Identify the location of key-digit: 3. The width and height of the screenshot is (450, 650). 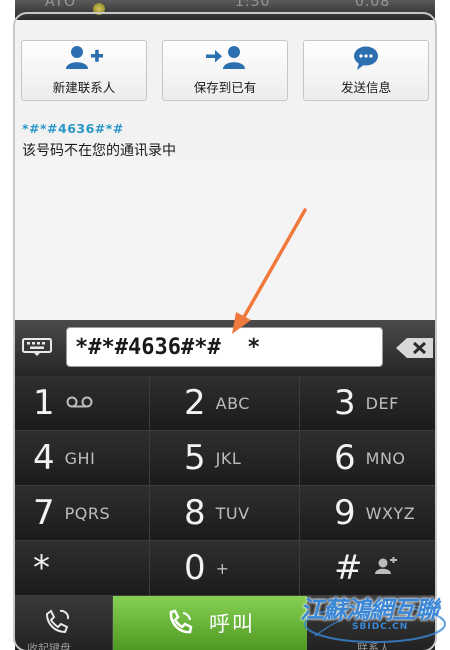
(345, 403).